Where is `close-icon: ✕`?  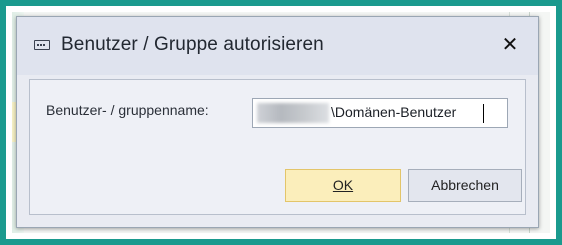 close-icon: ✕ is located at coordinates (510, 45).